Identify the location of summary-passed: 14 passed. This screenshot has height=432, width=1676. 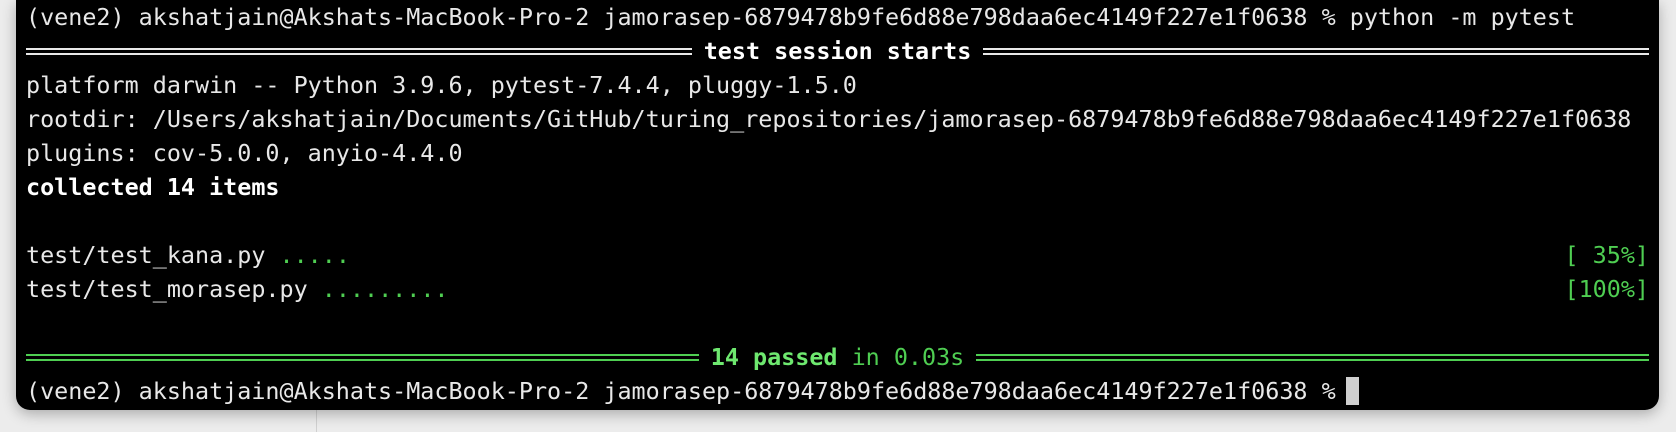
(774, 357).